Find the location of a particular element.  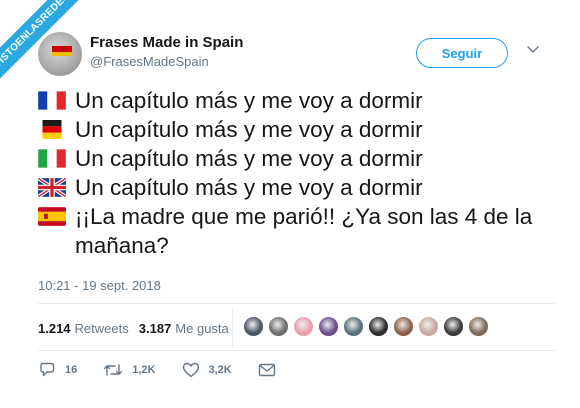

germany-flag-icon is located at coordinates (52, 129).